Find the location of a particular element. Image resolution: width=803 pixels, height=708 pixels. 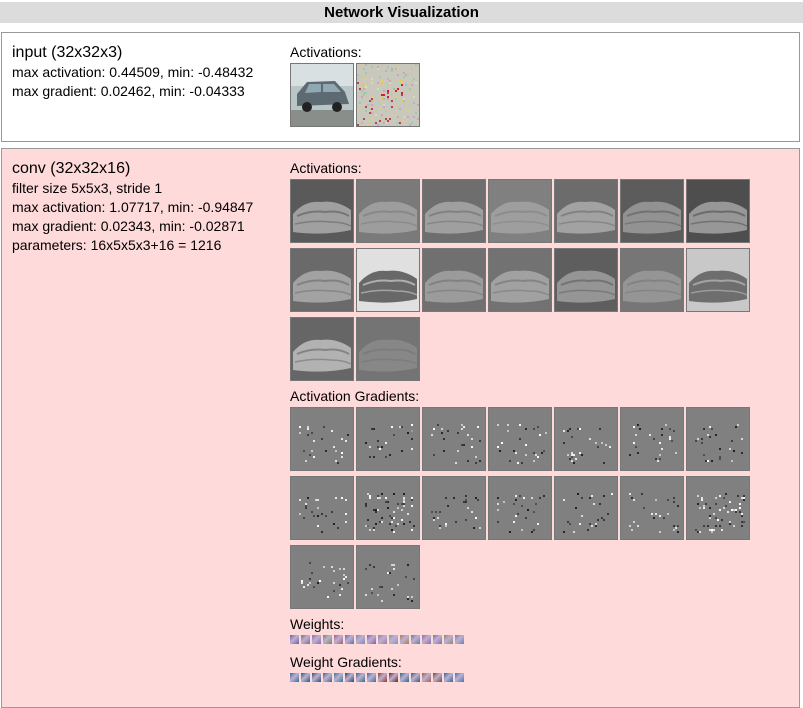

gradient-noise-thumbnail is located at coordinates (388, 95).